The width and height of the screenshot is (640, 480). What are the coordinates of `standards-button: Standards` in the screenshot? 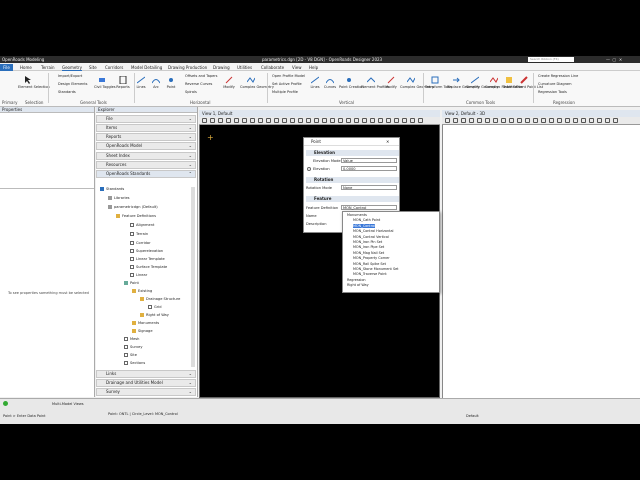 It's located at (67, 92).